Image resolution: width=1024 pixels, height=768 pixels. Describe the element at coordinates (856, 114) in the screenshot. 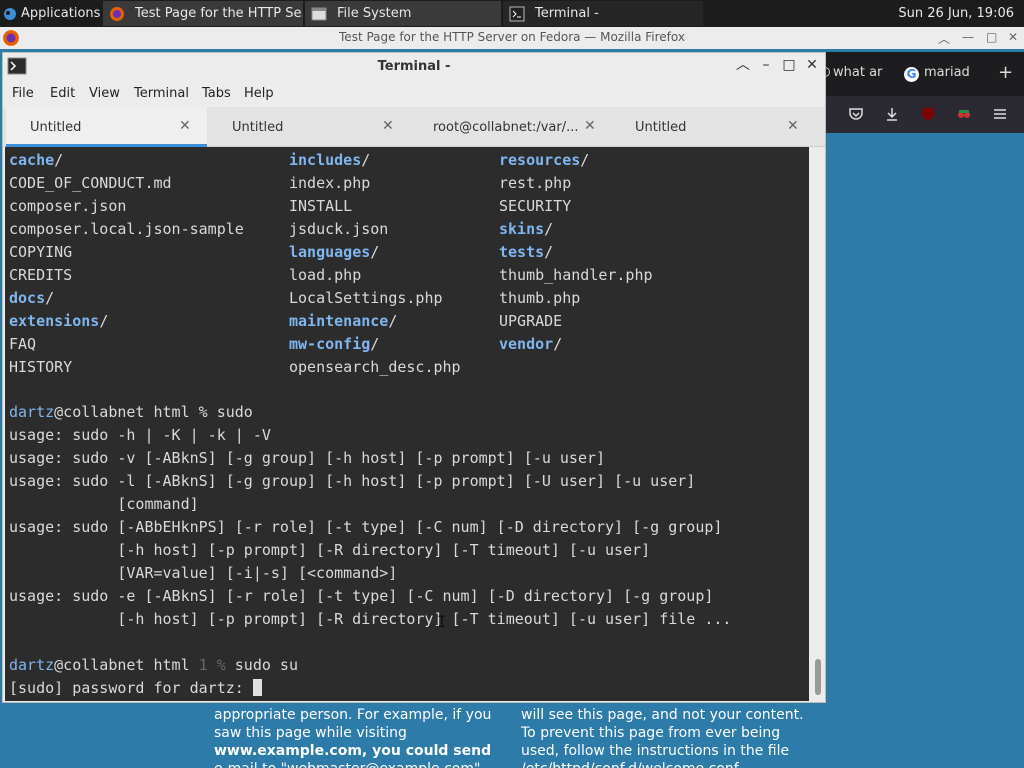

I see `pocket-icon` at that location.